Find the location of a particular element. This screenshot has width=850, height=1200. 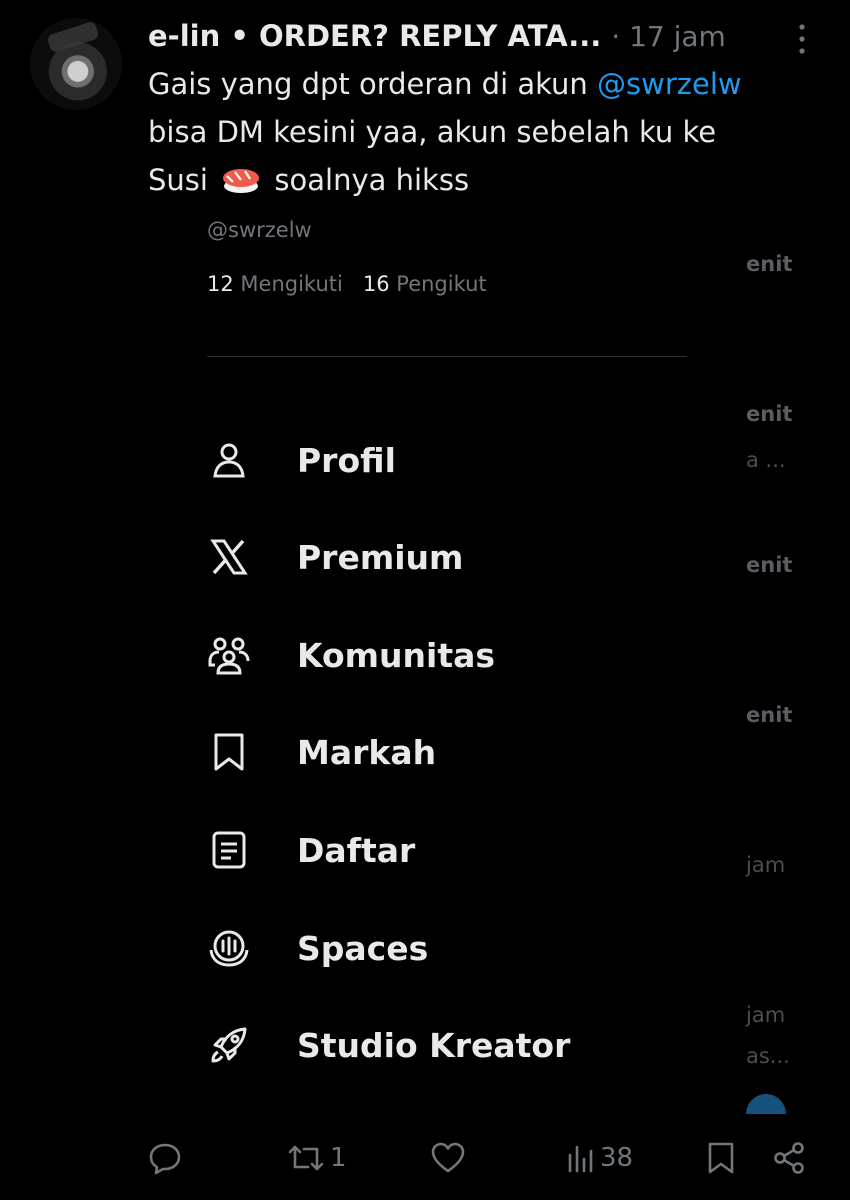

following-label: Mengikuti is located at coordinates (291, 284).